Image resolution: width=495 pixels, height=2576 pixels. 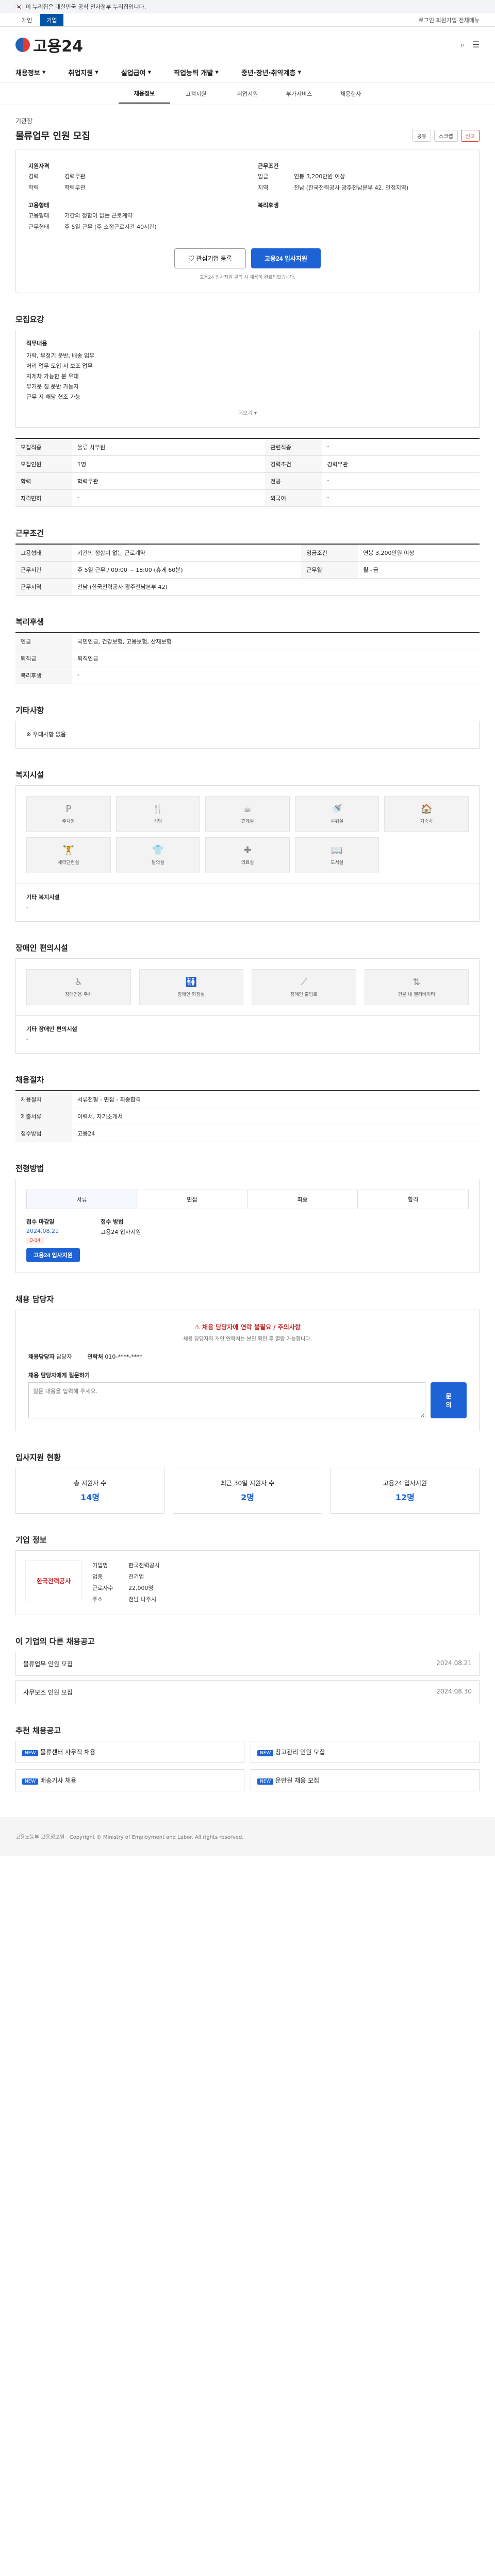 I want to click on nav-item-support: 취업지원 ▾, so click(x=83, y=72).